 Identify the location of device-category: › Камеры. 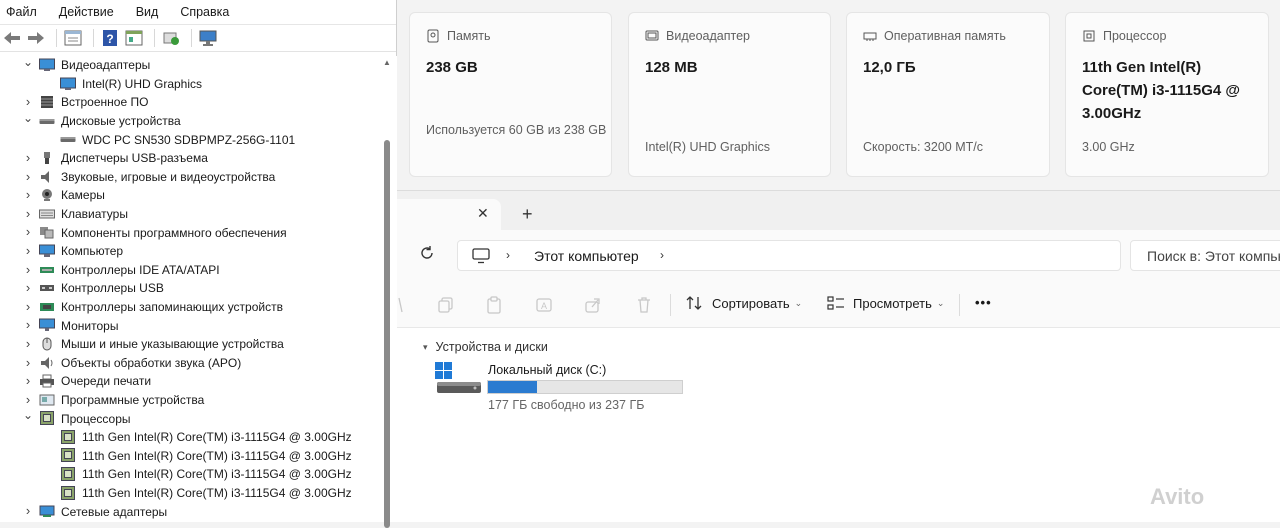
(189, 195).